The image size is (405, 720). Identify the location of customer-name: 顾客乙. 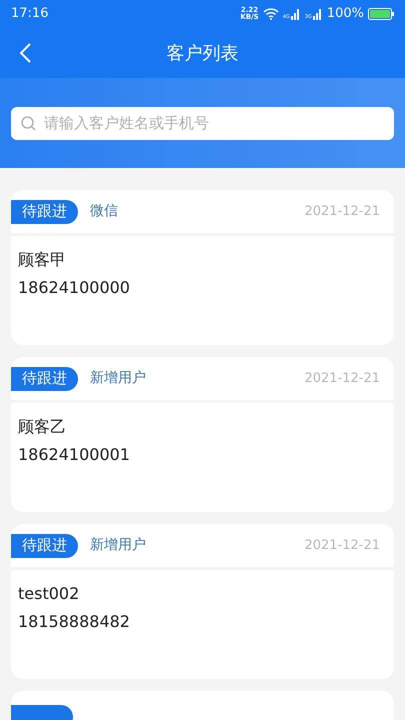
(42, 427).